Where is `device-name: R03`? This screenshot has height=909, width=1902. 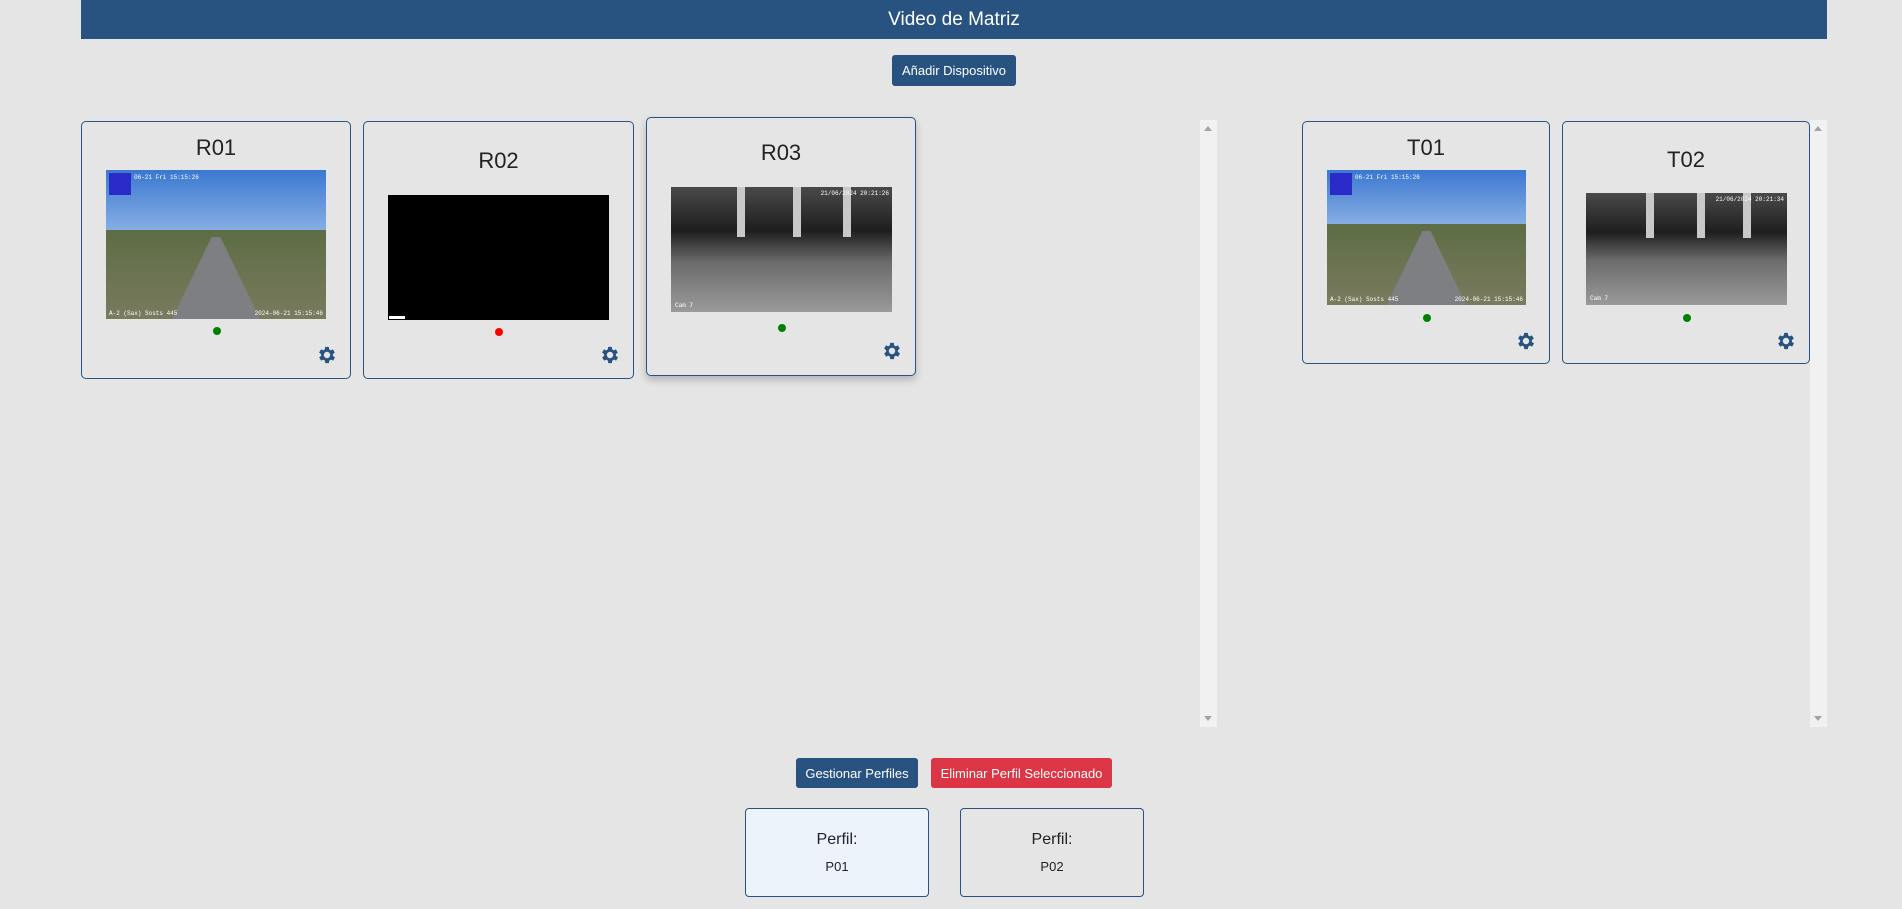 device-name: R03 is located at coordinates (781, 152).